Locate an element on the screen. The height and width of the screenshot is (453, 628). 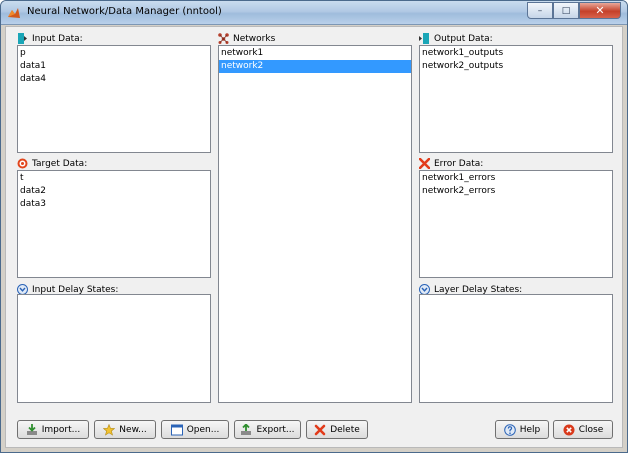
error-data-list: network1_errors network2_errors is located at coordinates (516, 224).